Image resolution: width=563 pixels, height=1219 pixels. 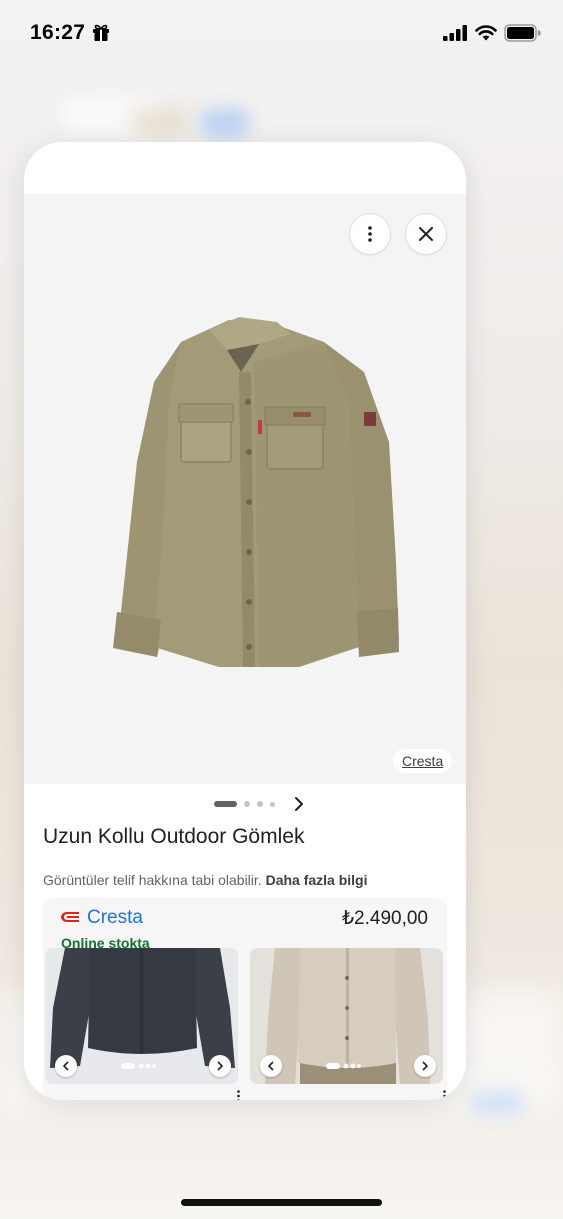 I want to click on merchant-offer: Cresta ₺2.490,00 Online stokta, so click(x=245, y=999).